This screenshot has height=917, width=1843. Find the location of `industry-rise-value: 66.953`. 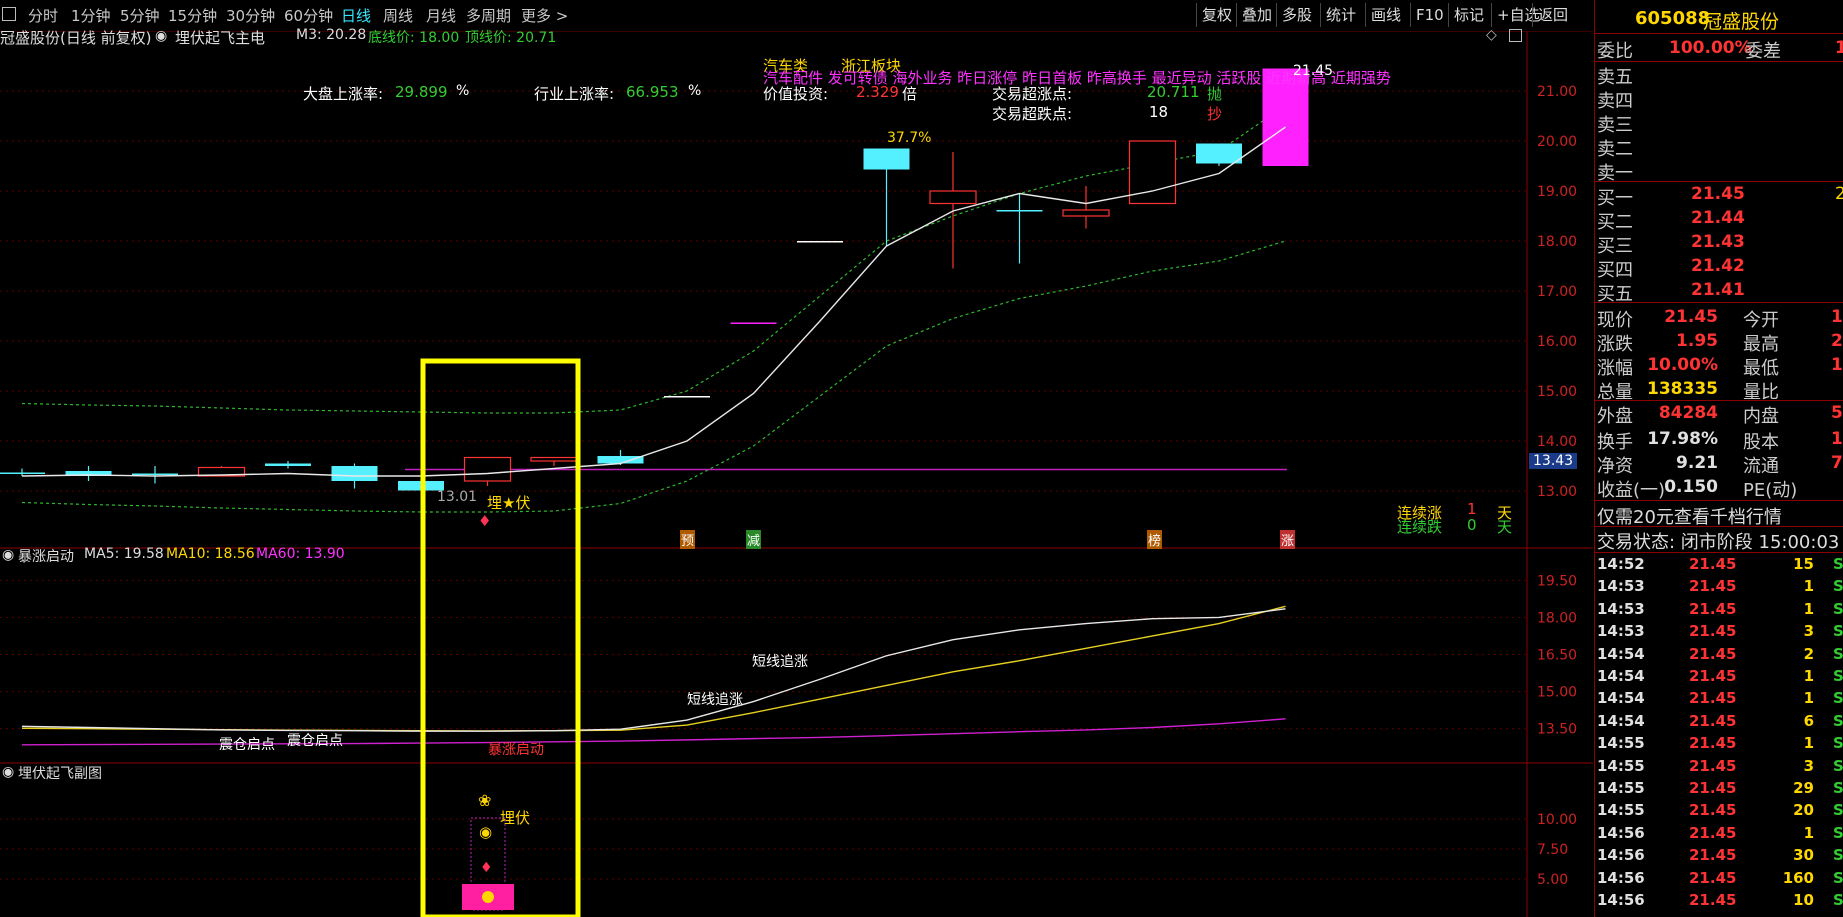

industry-rise-value: 66.953 is located at coordinates (652, 92).